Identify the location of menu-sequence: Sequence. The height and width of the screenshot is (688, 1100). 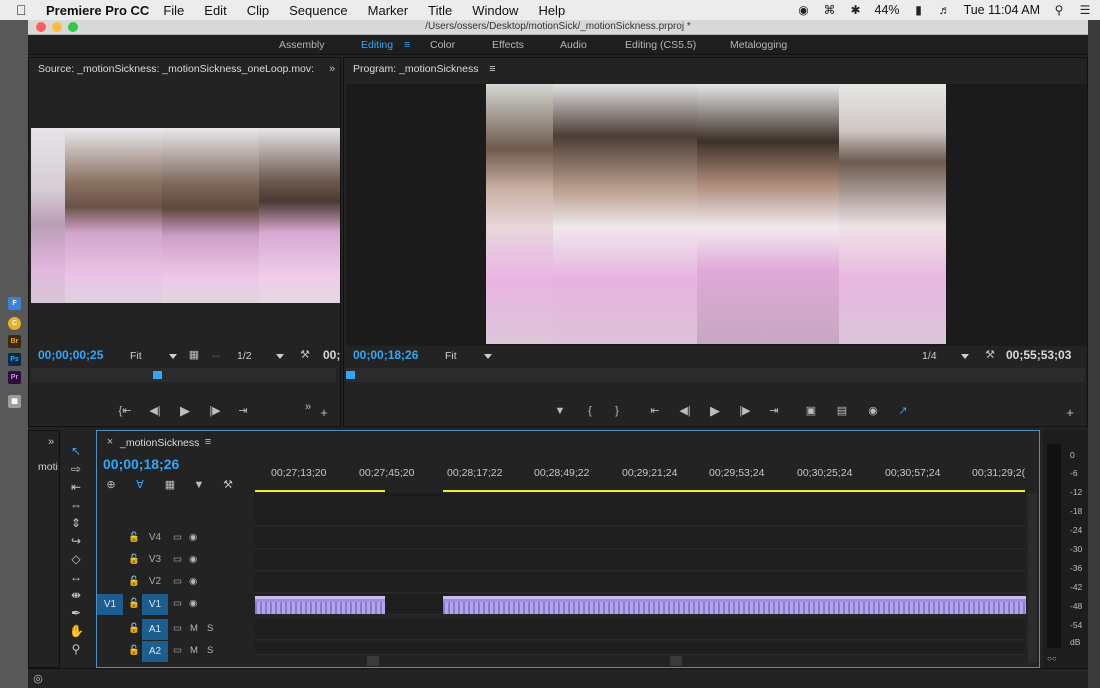
(318, 10).